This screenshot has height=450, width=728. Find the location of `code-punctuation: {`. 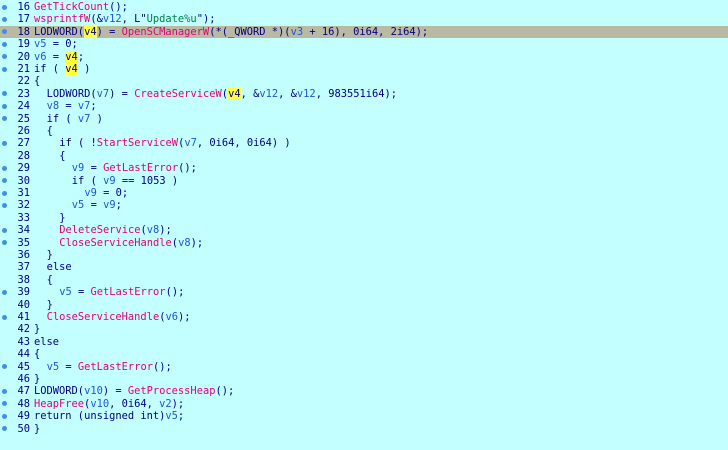

code-punctuation: { is located at coordinates (37, 354).